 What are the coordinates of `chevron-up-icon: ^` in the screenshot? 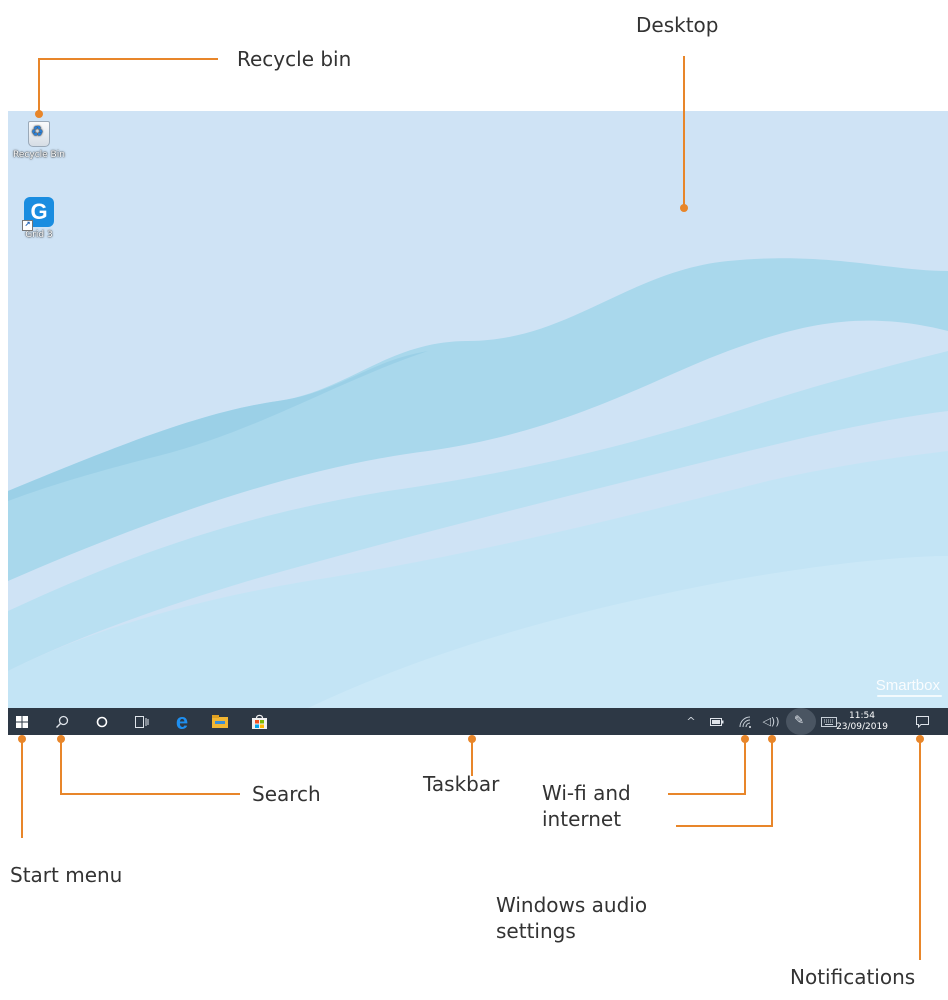 It's located at (691, 721).